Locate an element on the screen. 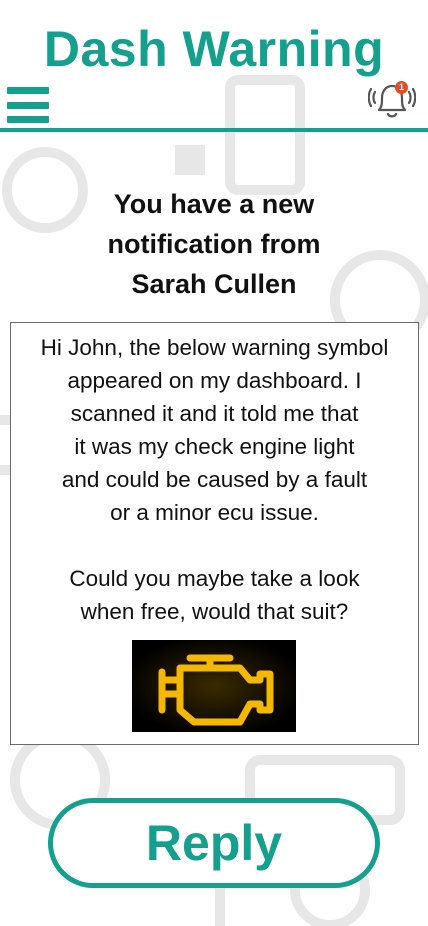  header-divider is located at coordinates (214, 130).